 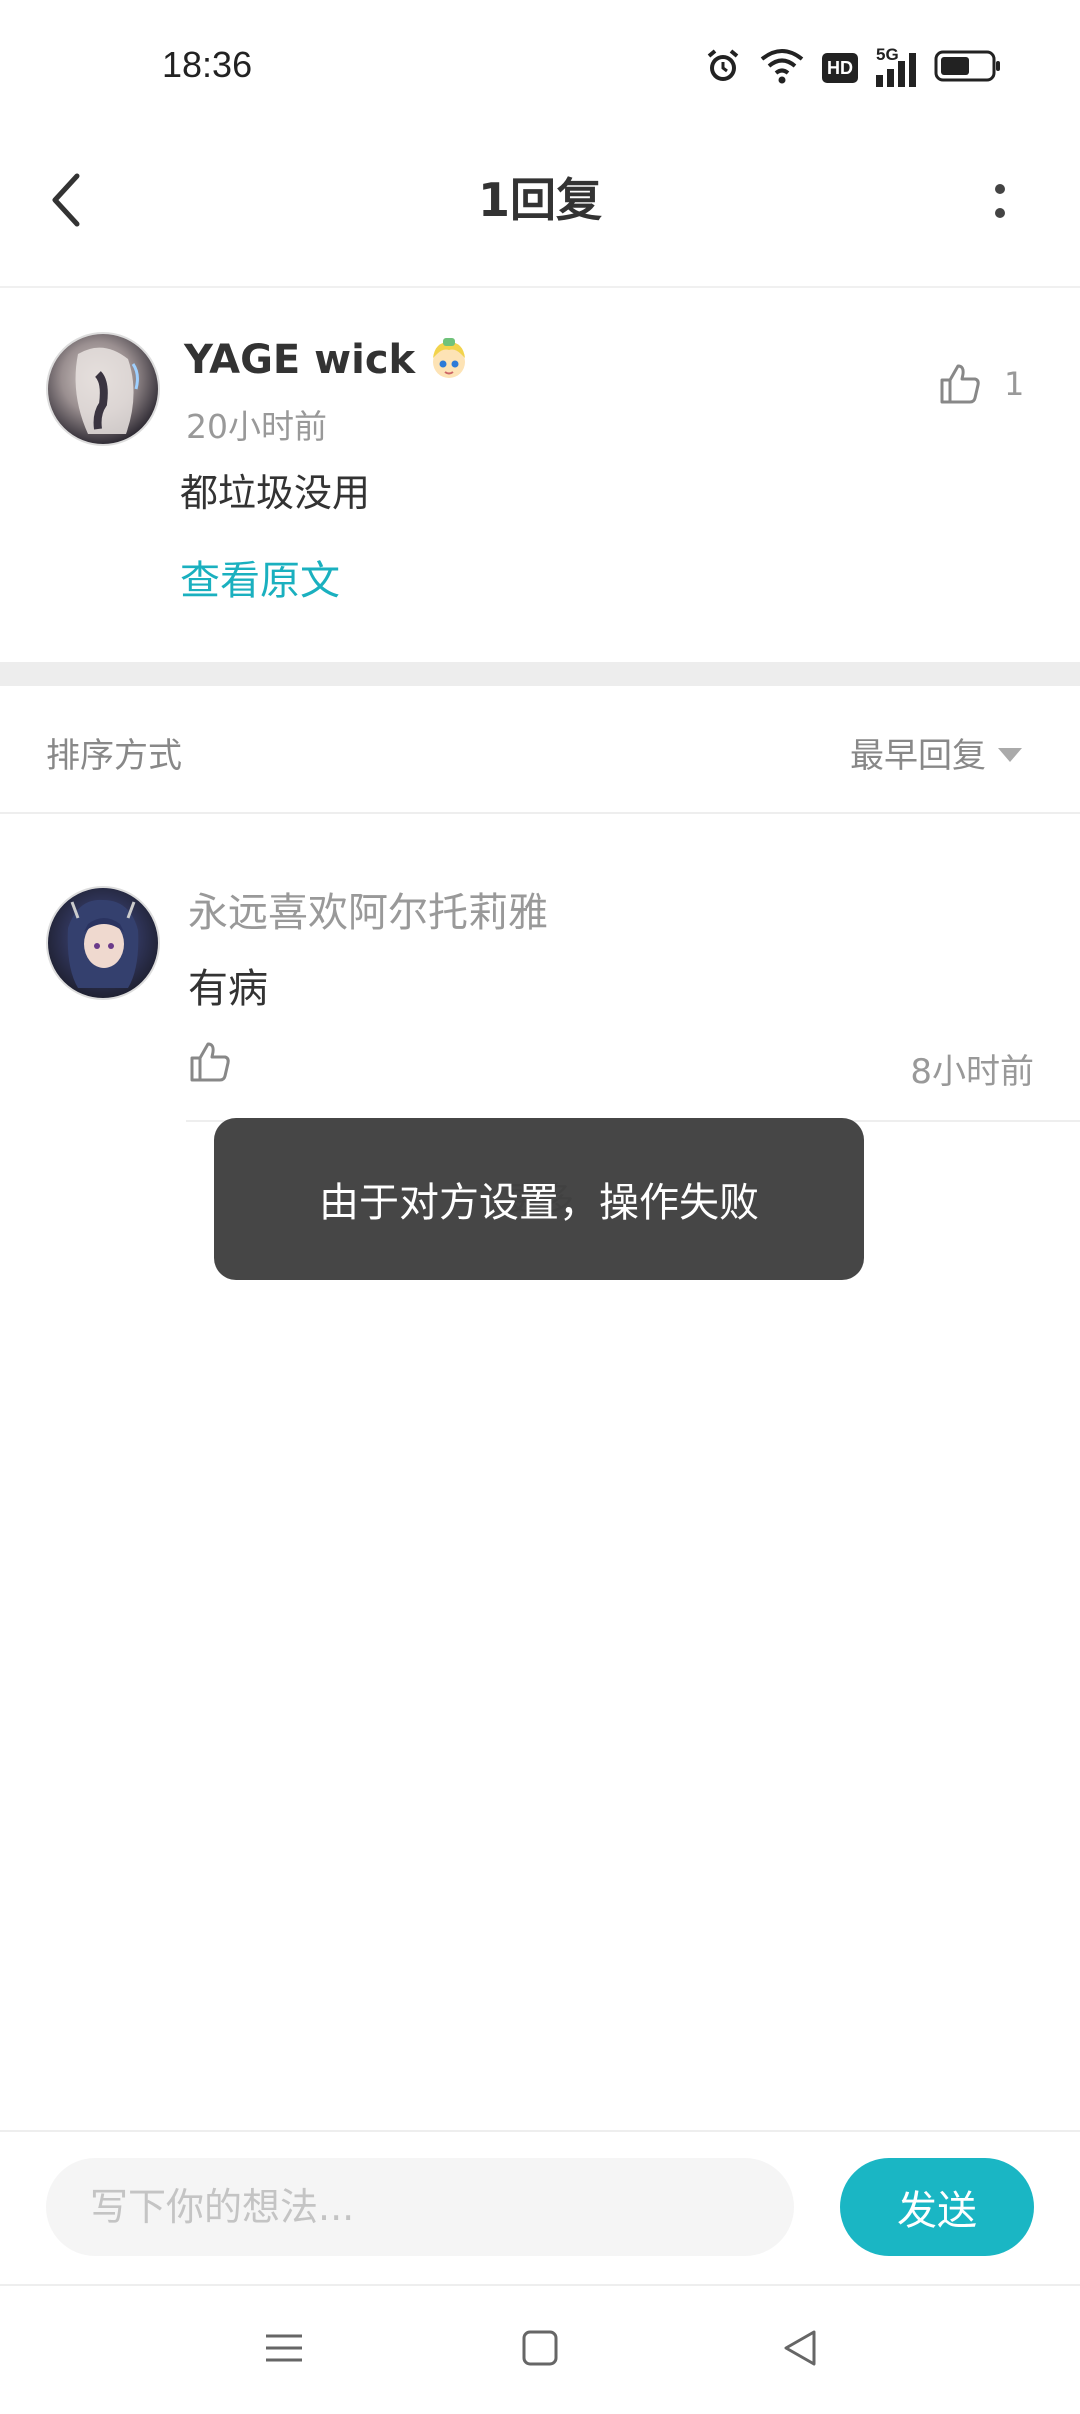 What do you see at coordinates (114, 756) in the screenshot?
I see `sort-label: 排序方式` at bounding box center [114, 756].